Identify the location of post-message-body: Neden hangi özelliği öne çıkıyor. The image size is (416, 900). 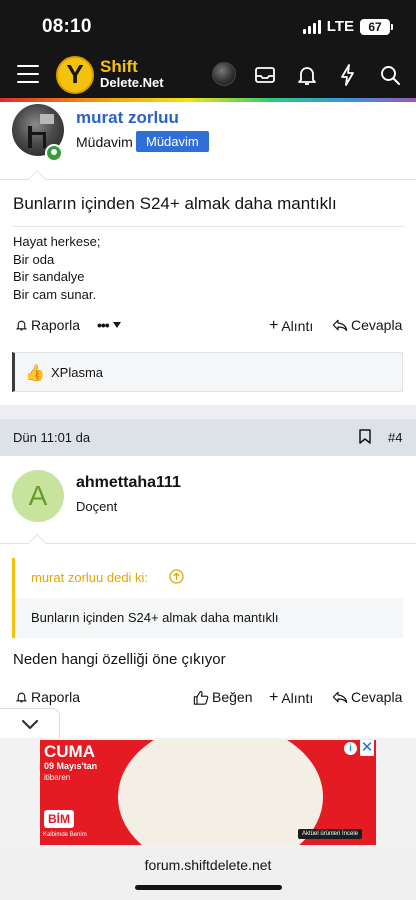
(119, 659).